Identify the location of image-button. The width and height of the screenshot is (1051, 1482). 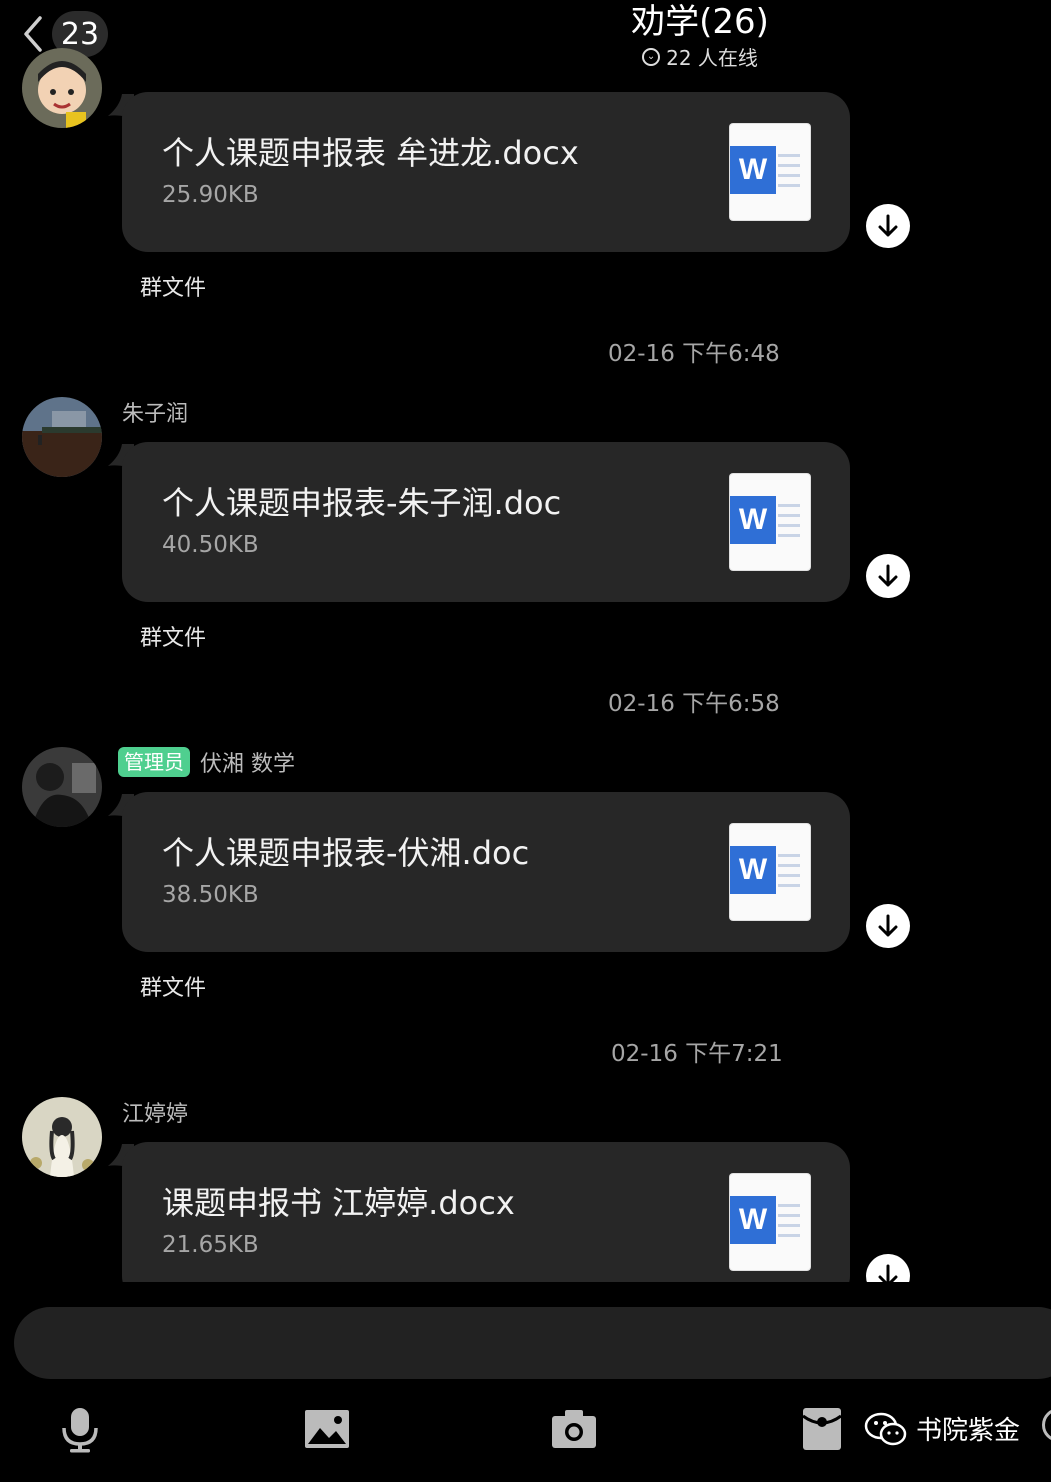
(327, 1429).